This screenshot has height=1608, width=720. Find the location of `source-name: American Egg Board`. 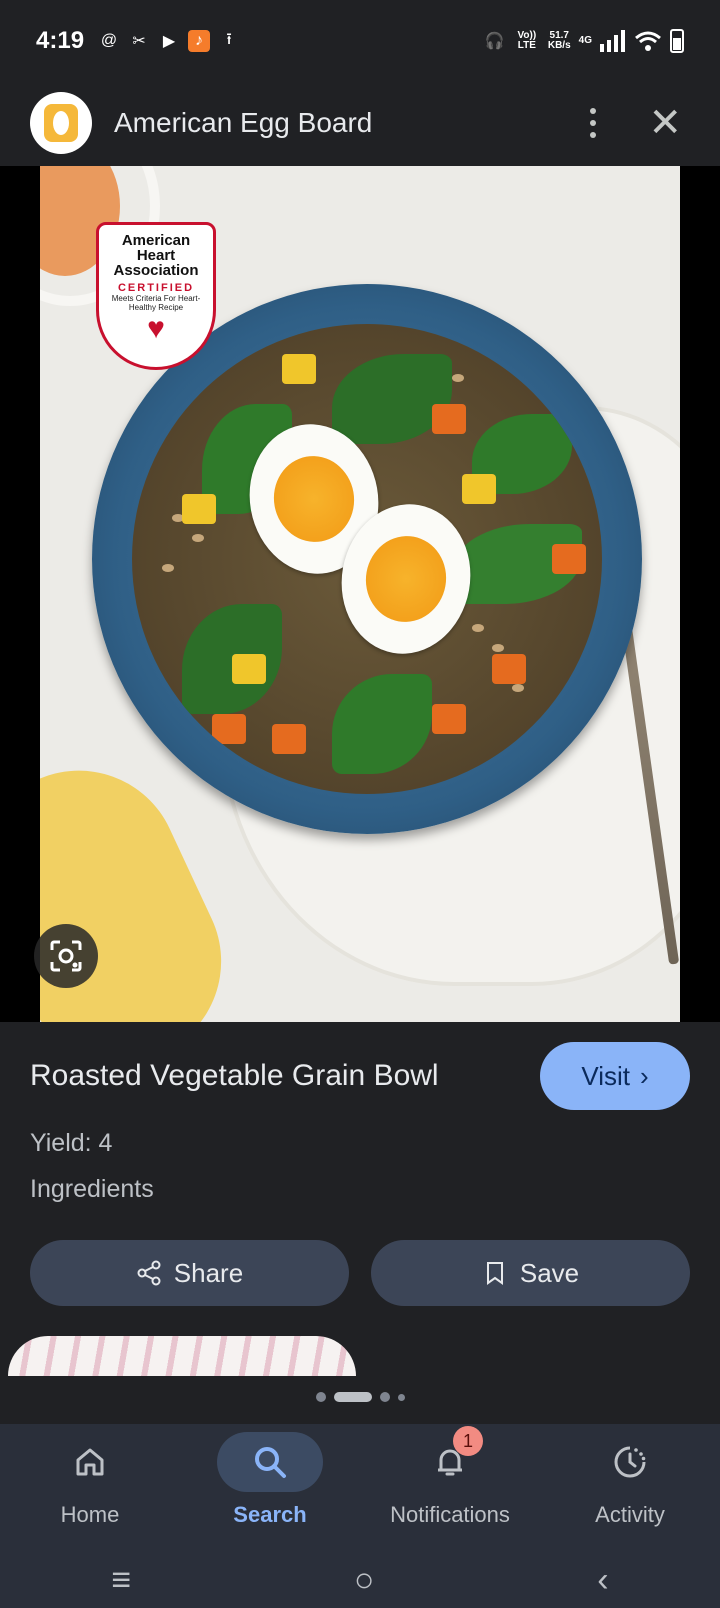

source-name: American Egg Board is located at coordinates (243, 123).